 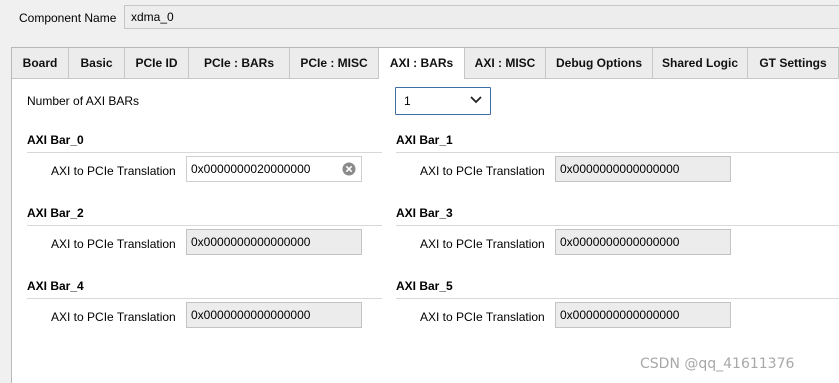 I want to click on tab-shared-logic: Shared Logic, so click(x=700, y=63).